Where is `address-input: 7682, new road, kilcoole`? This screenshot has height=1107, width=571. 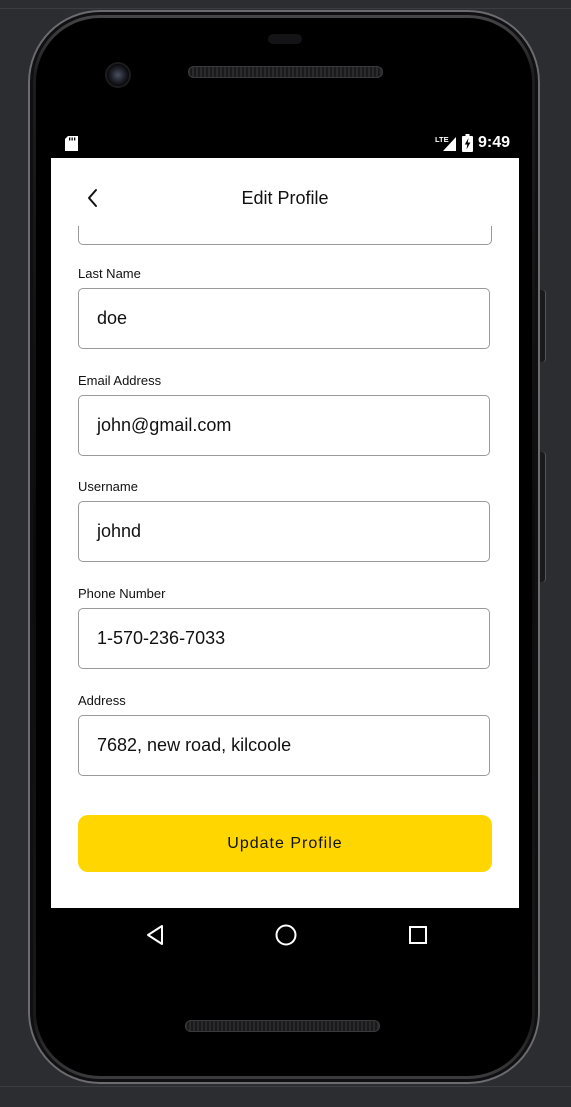
address-input: 7682, new road, kilcoole is located at coordinates (284, 745).